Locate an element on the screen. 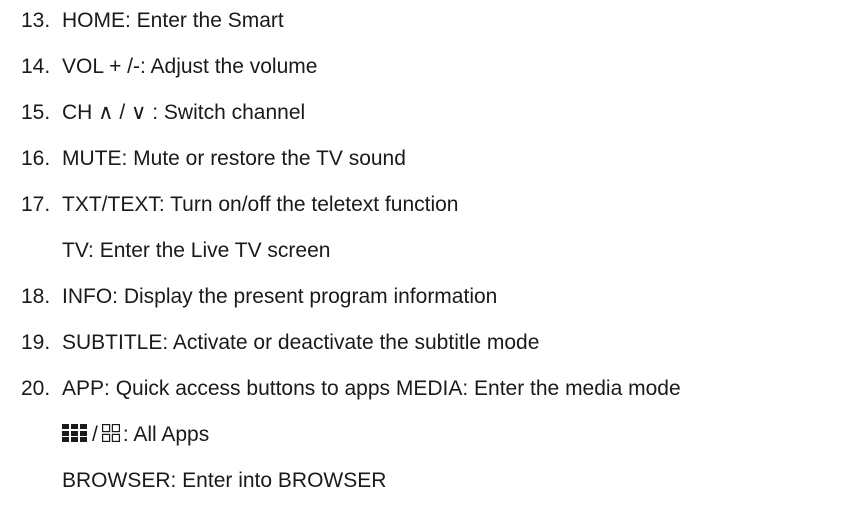  item-number: 20. is located at coordinates (36, 388).